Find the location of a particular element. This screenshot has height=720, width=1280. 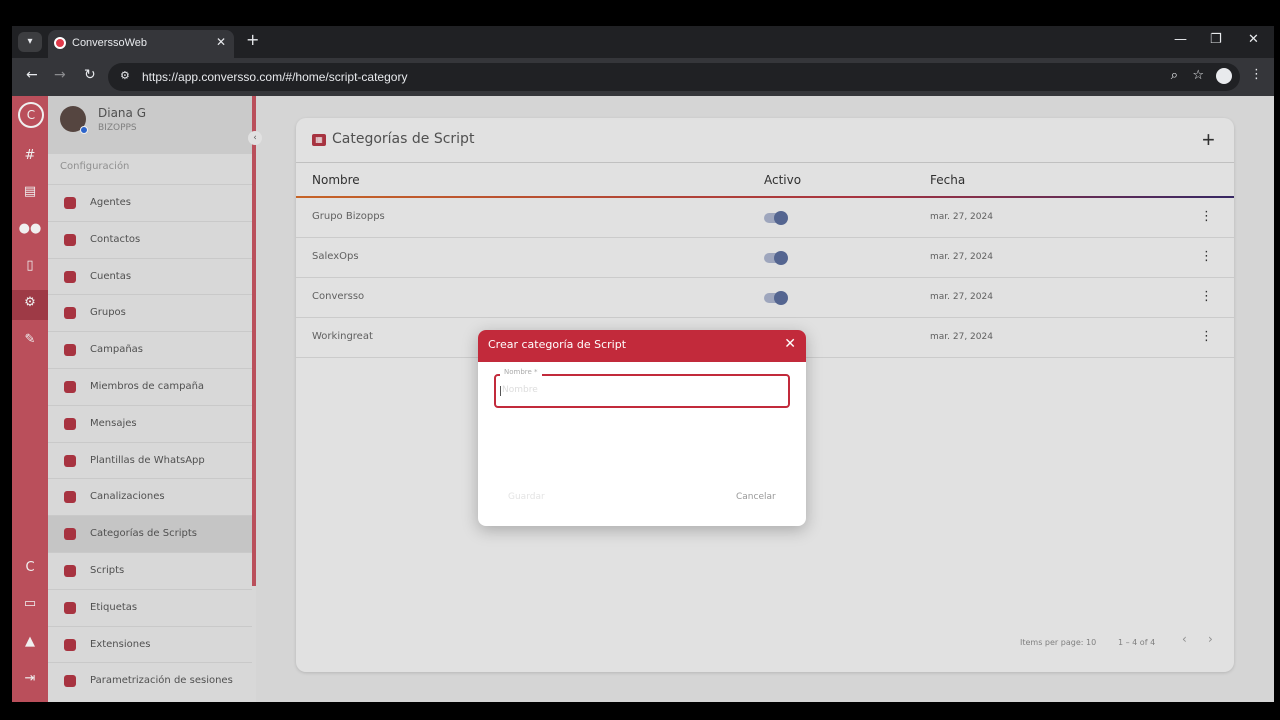

site-settings-icon: ⚙ is located at coordinates (125, 75).